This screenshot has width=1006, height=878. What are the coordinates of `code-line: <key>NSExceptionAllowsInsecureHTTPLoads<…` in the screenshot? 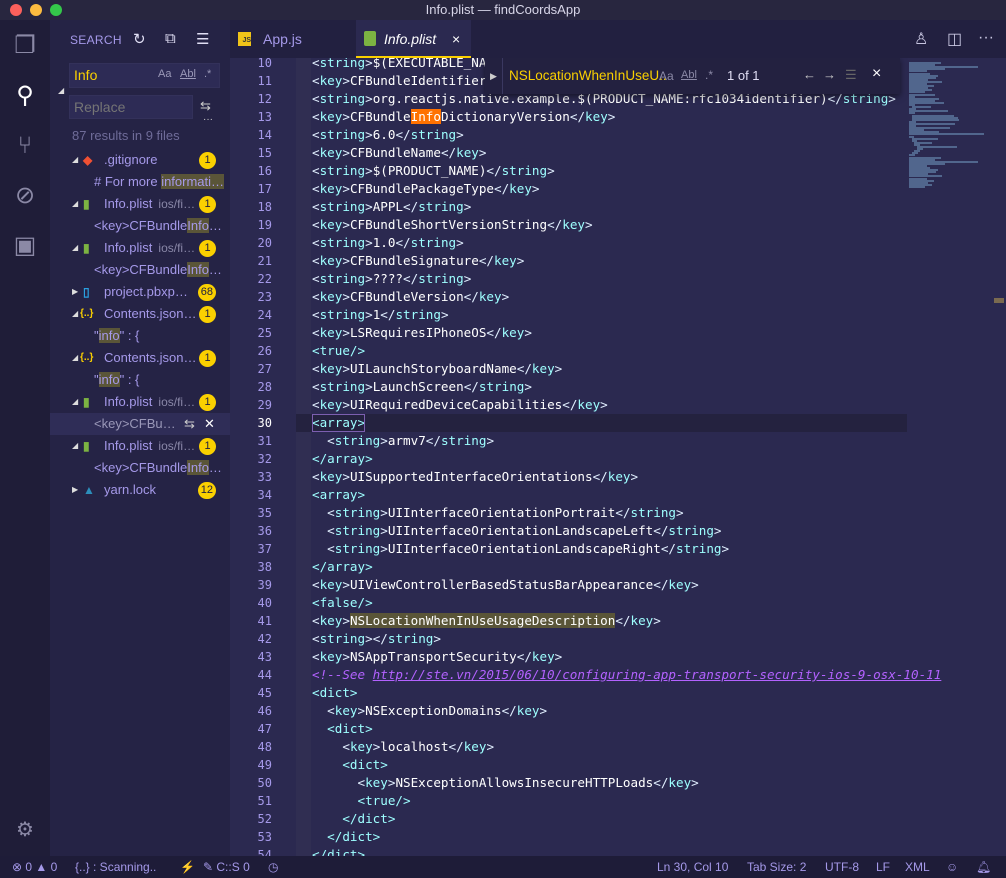 It's located at (505, 783).